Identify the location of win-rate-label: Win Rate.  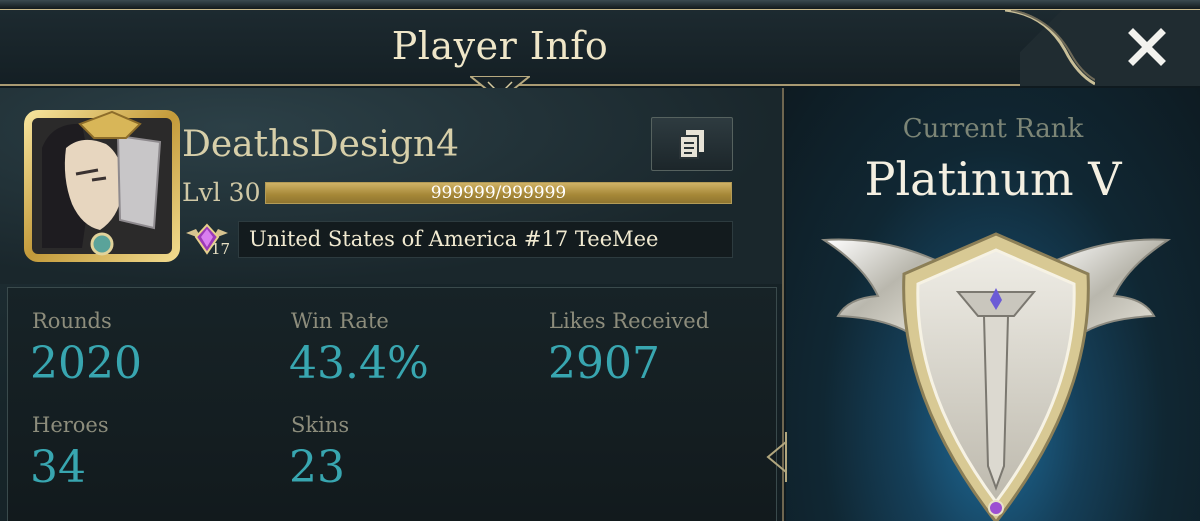
(340, 321).